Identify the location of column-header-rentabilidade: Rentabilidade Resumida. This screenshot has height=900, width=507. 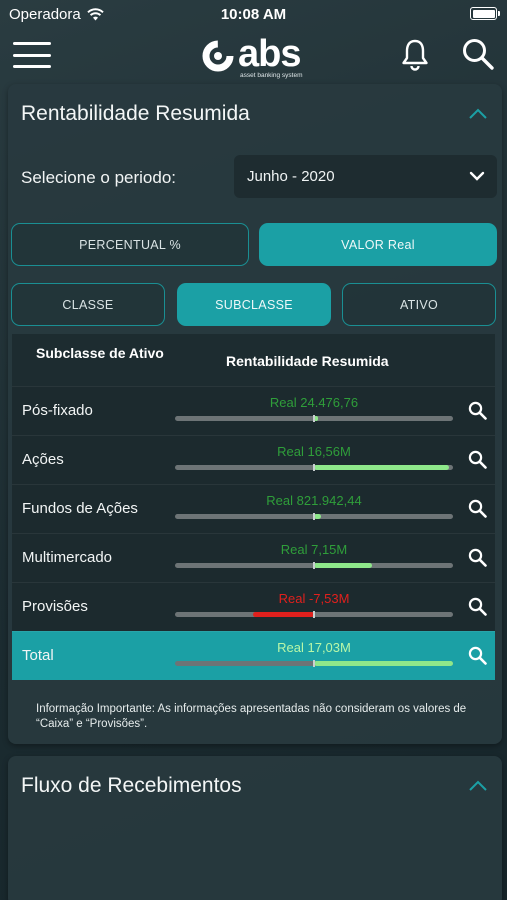
(307, 361).